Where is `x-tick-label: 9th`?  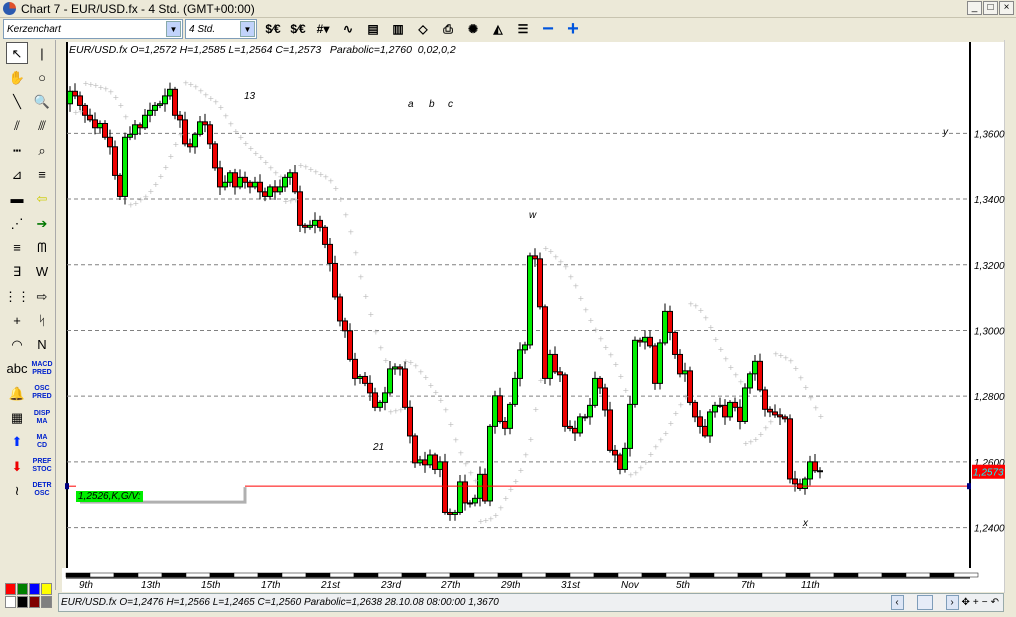
x-tick-label: 9th is located at coordinates (86, 585).